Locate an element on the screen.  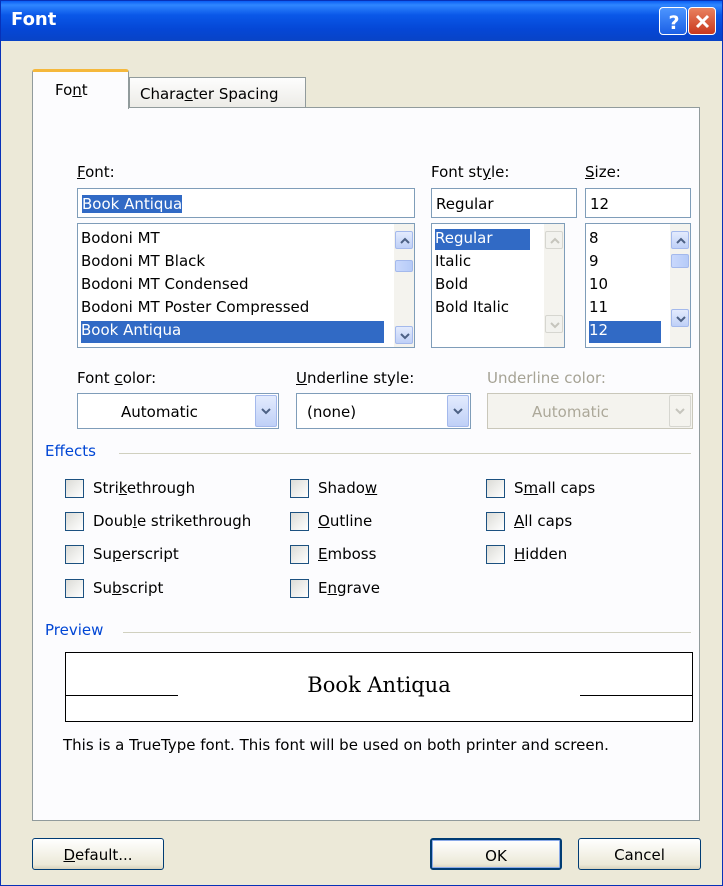
cancel-button-label: Cancel is located at coordinates (639, 855).